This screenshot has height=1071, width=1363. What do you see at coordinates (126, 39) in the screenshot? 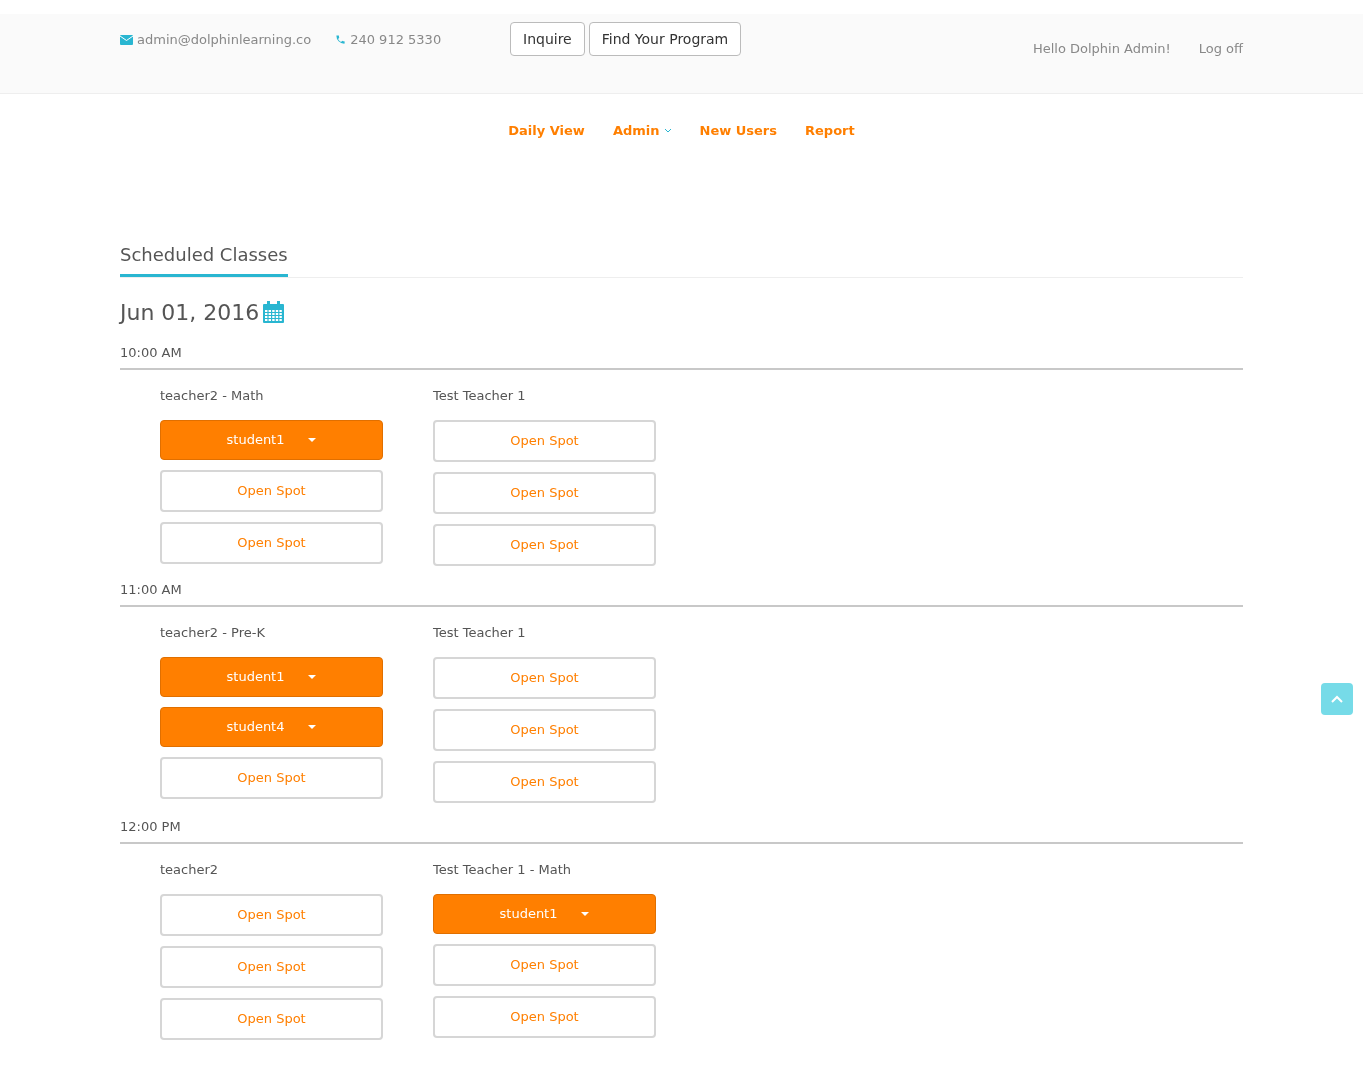
I see `envelope-icon` at bounding box center [126, 39].